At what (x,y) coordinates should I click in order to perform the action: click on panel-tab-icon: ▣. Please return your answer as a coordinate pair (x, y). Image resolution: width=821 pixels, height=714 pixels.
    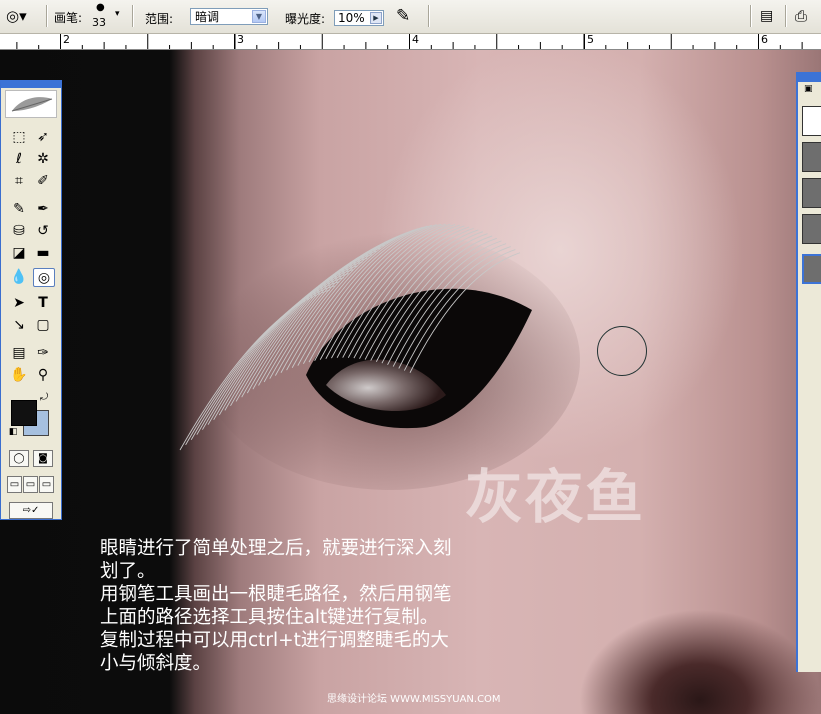
    Looking at the image, I should click on (808, 89).